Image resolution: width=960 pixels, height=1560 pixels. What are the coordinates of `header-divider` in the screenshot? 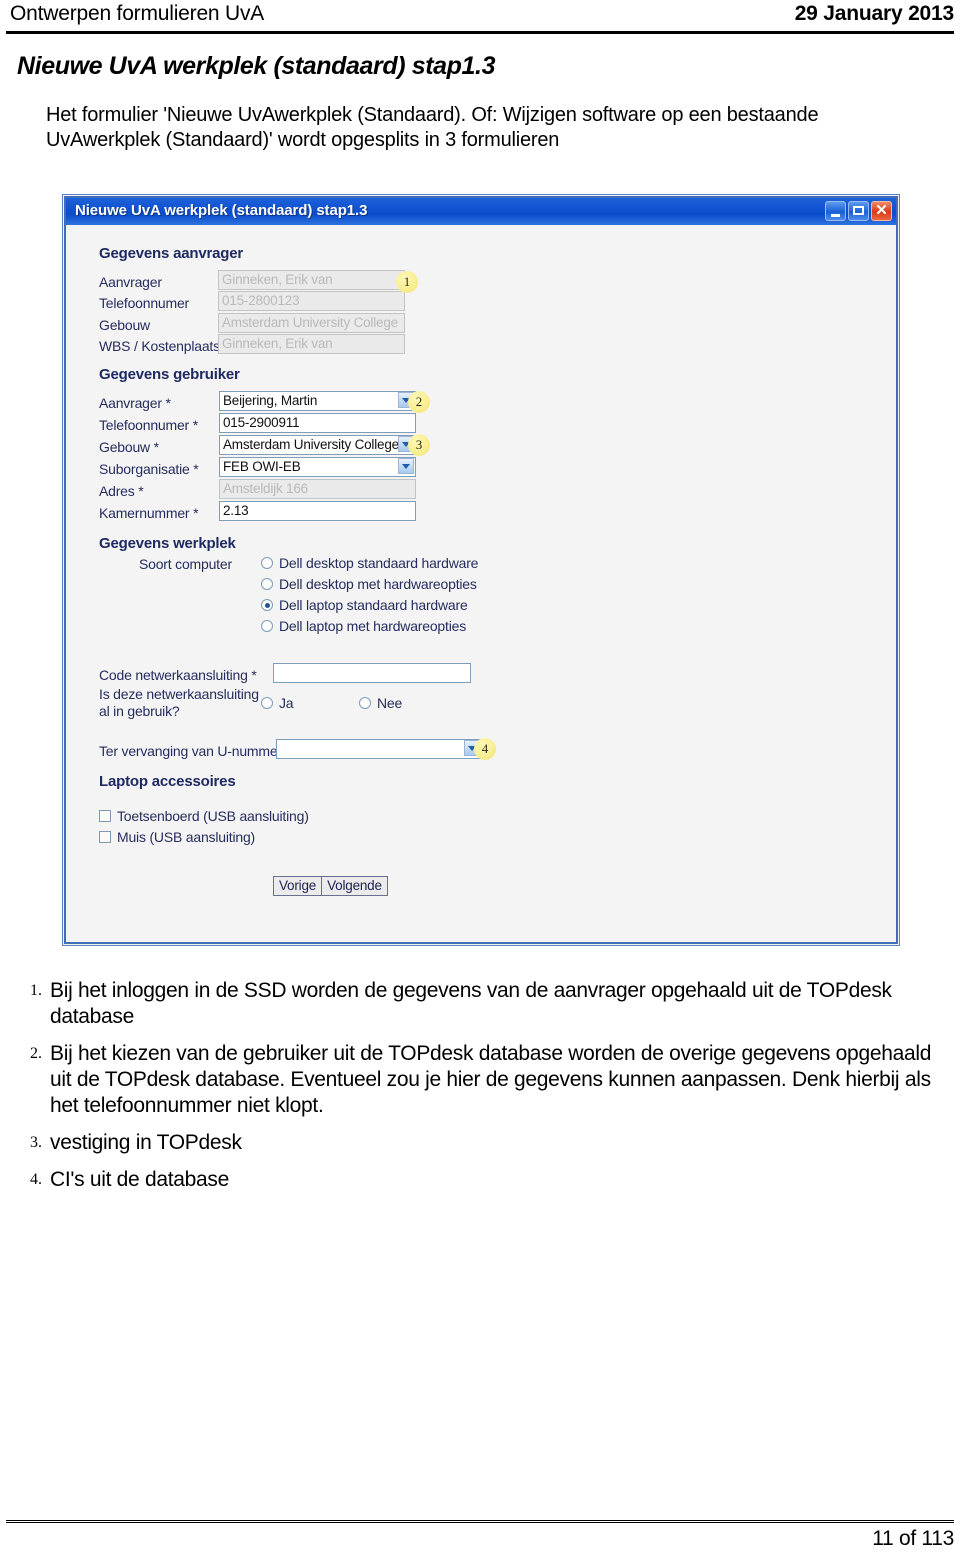 It's located at (480, 32).